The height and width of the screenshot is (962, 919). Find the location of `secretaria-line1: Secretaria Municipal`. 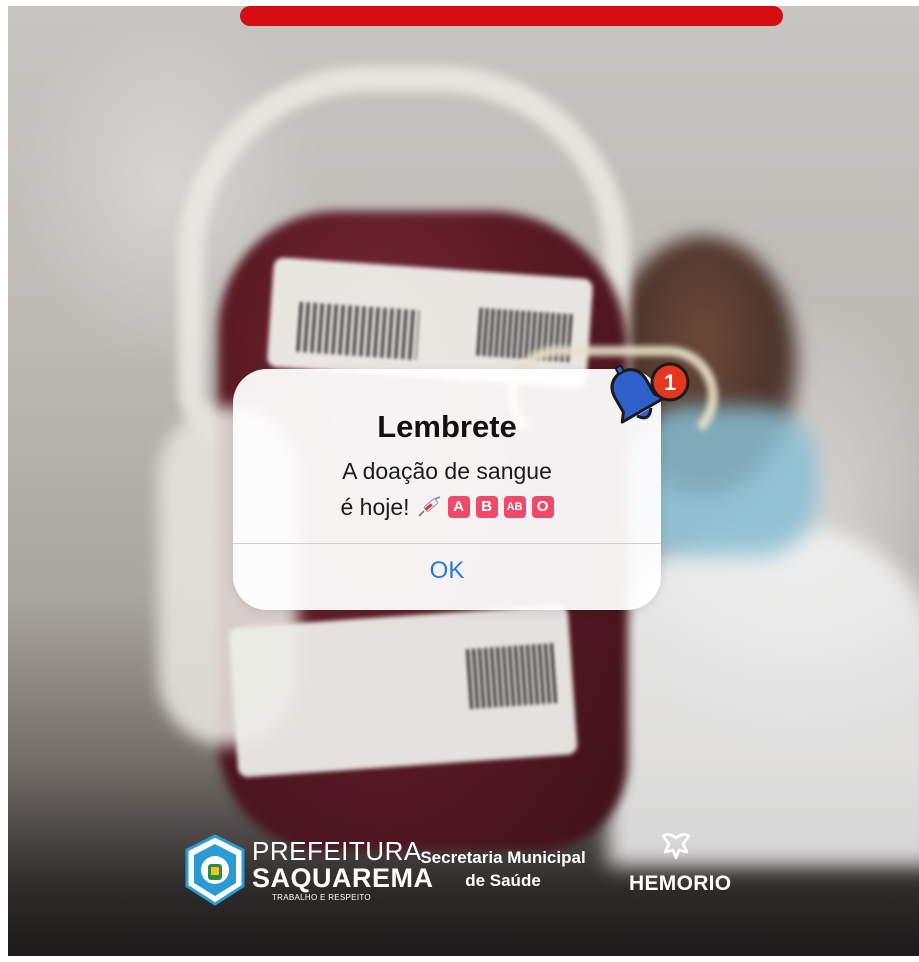

secretaria-line1: Secretaria Municipal is located at coordinates (503, 857).